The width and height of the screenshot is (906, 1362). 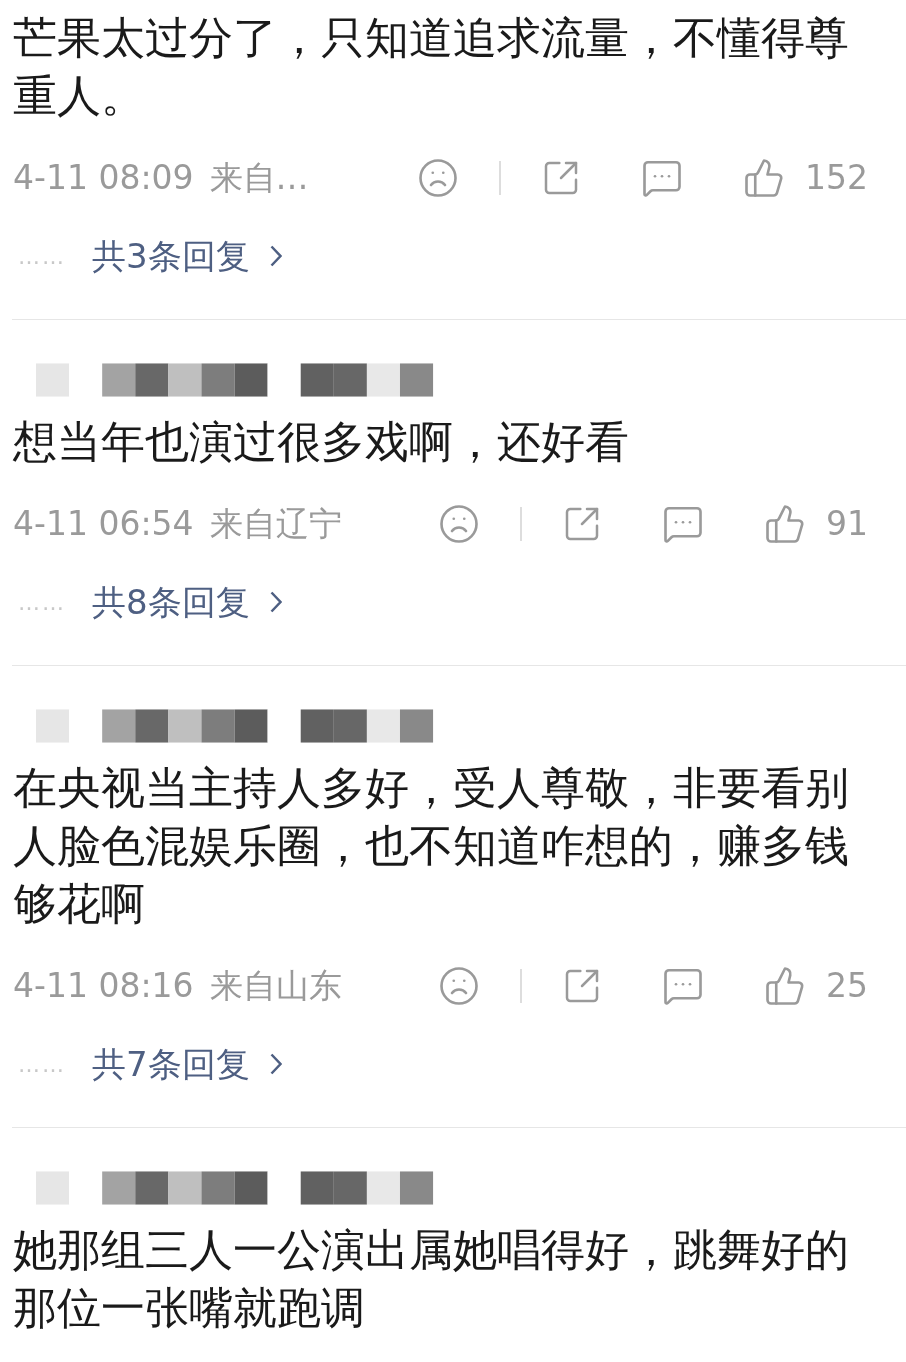 I want to click on comment-text: 她那组三人一公演出属她唱得好，跳舞好的那位一张嘴就跑调, so click(x=431, y=1279).